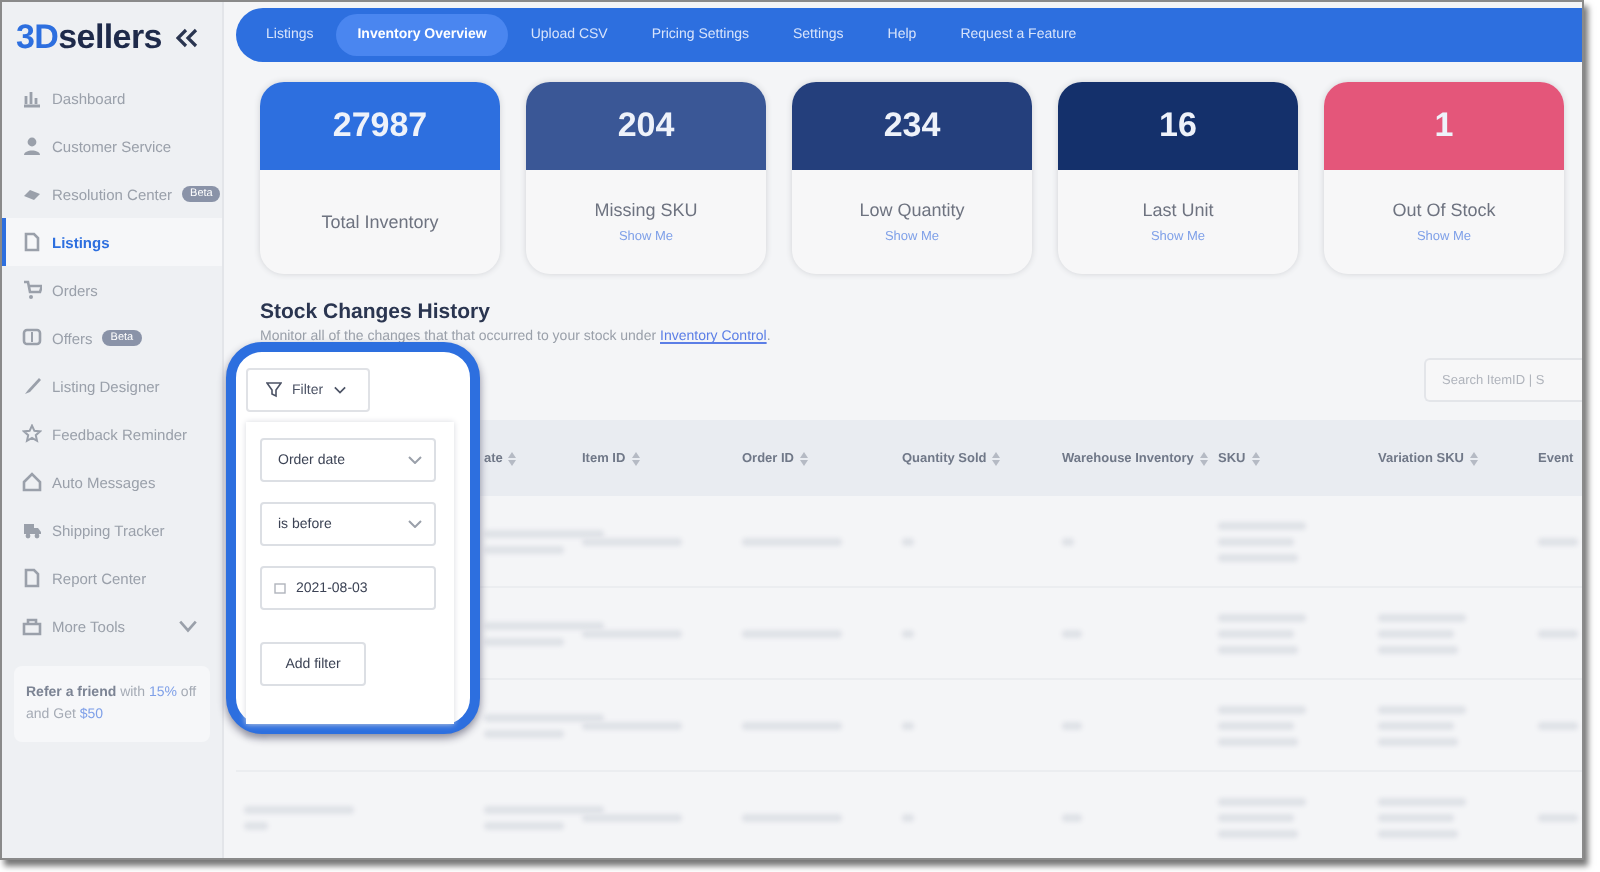 The width and height of the screenshot is (1600, 872). I want to click on star-icon, so click(32, 434).